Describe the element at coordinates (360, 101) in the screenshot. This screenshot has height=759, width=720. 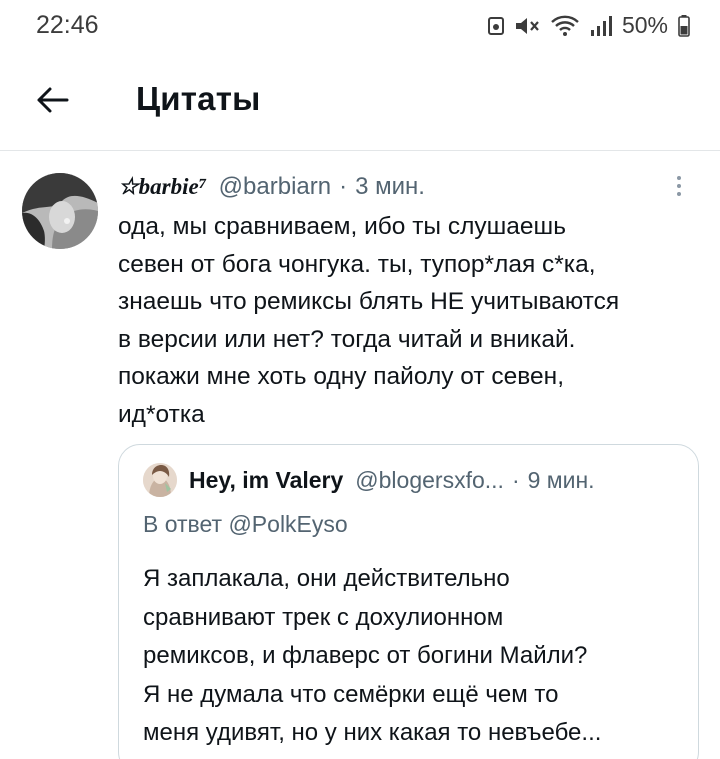
I see `app-header: Цитаты` at that location.